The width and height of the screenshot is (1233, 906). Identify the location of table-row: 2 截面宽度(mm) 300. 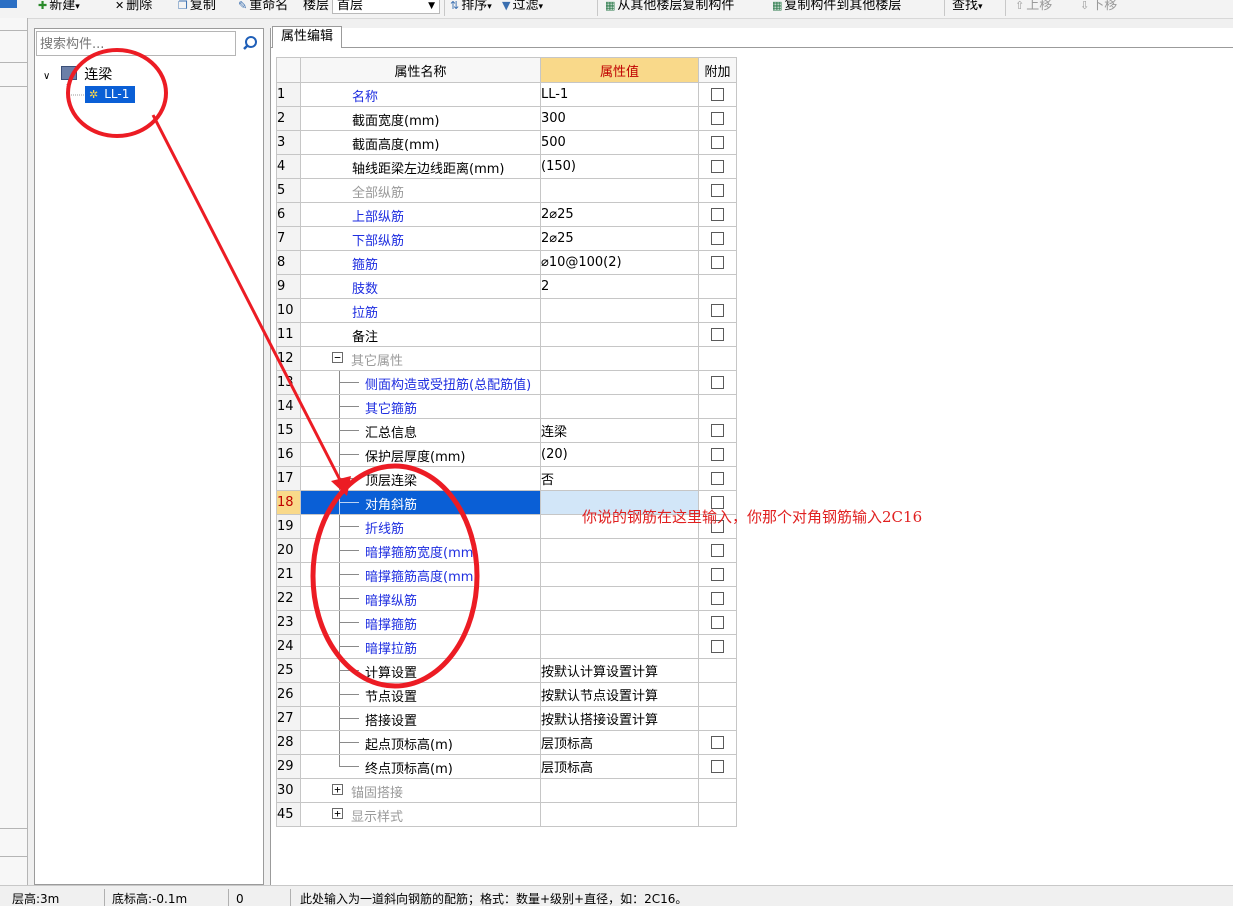
(506, 118).